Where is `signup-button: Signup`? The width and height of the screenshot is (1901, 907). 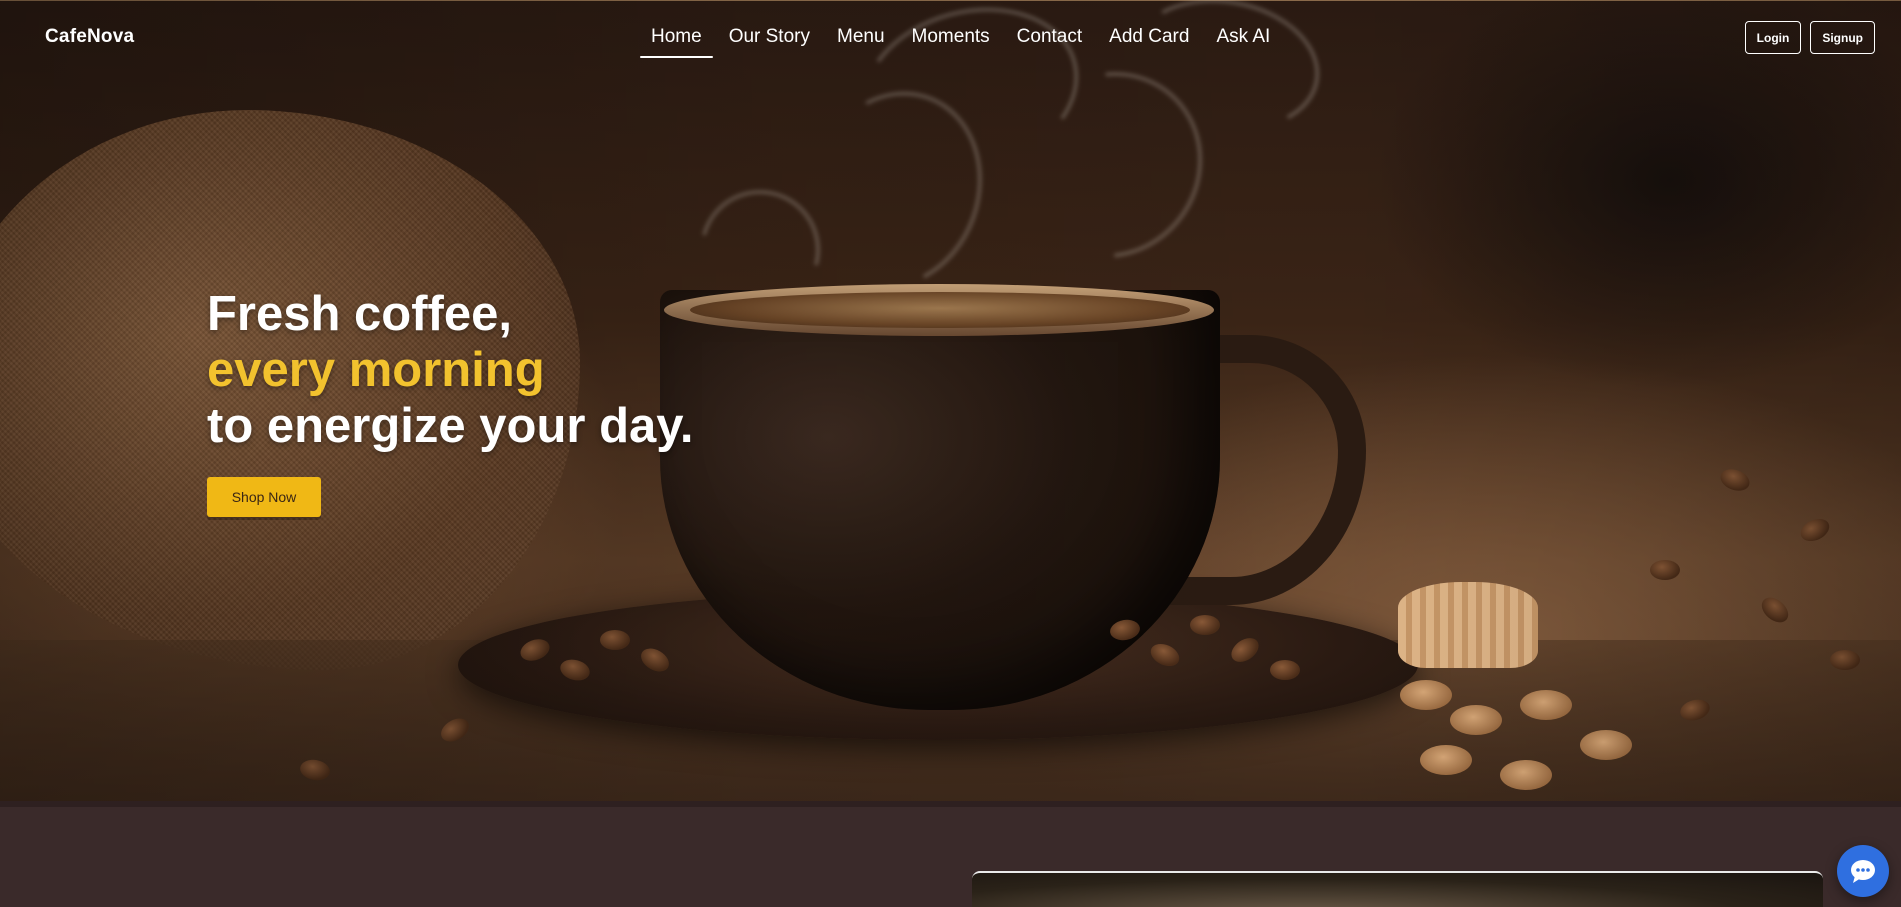
signup-button: Signup is located at coordinates (1842, 37).